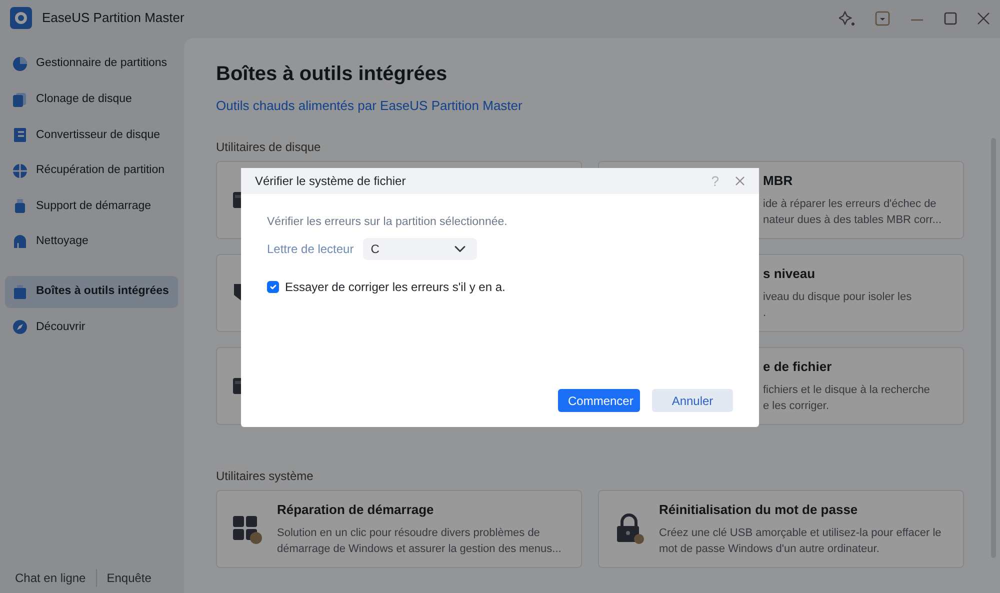 This screenshot has height=593, width=1000. Describe the element at coordinates (20, 327) in the screenshot. I see `compass-icon` at that location.